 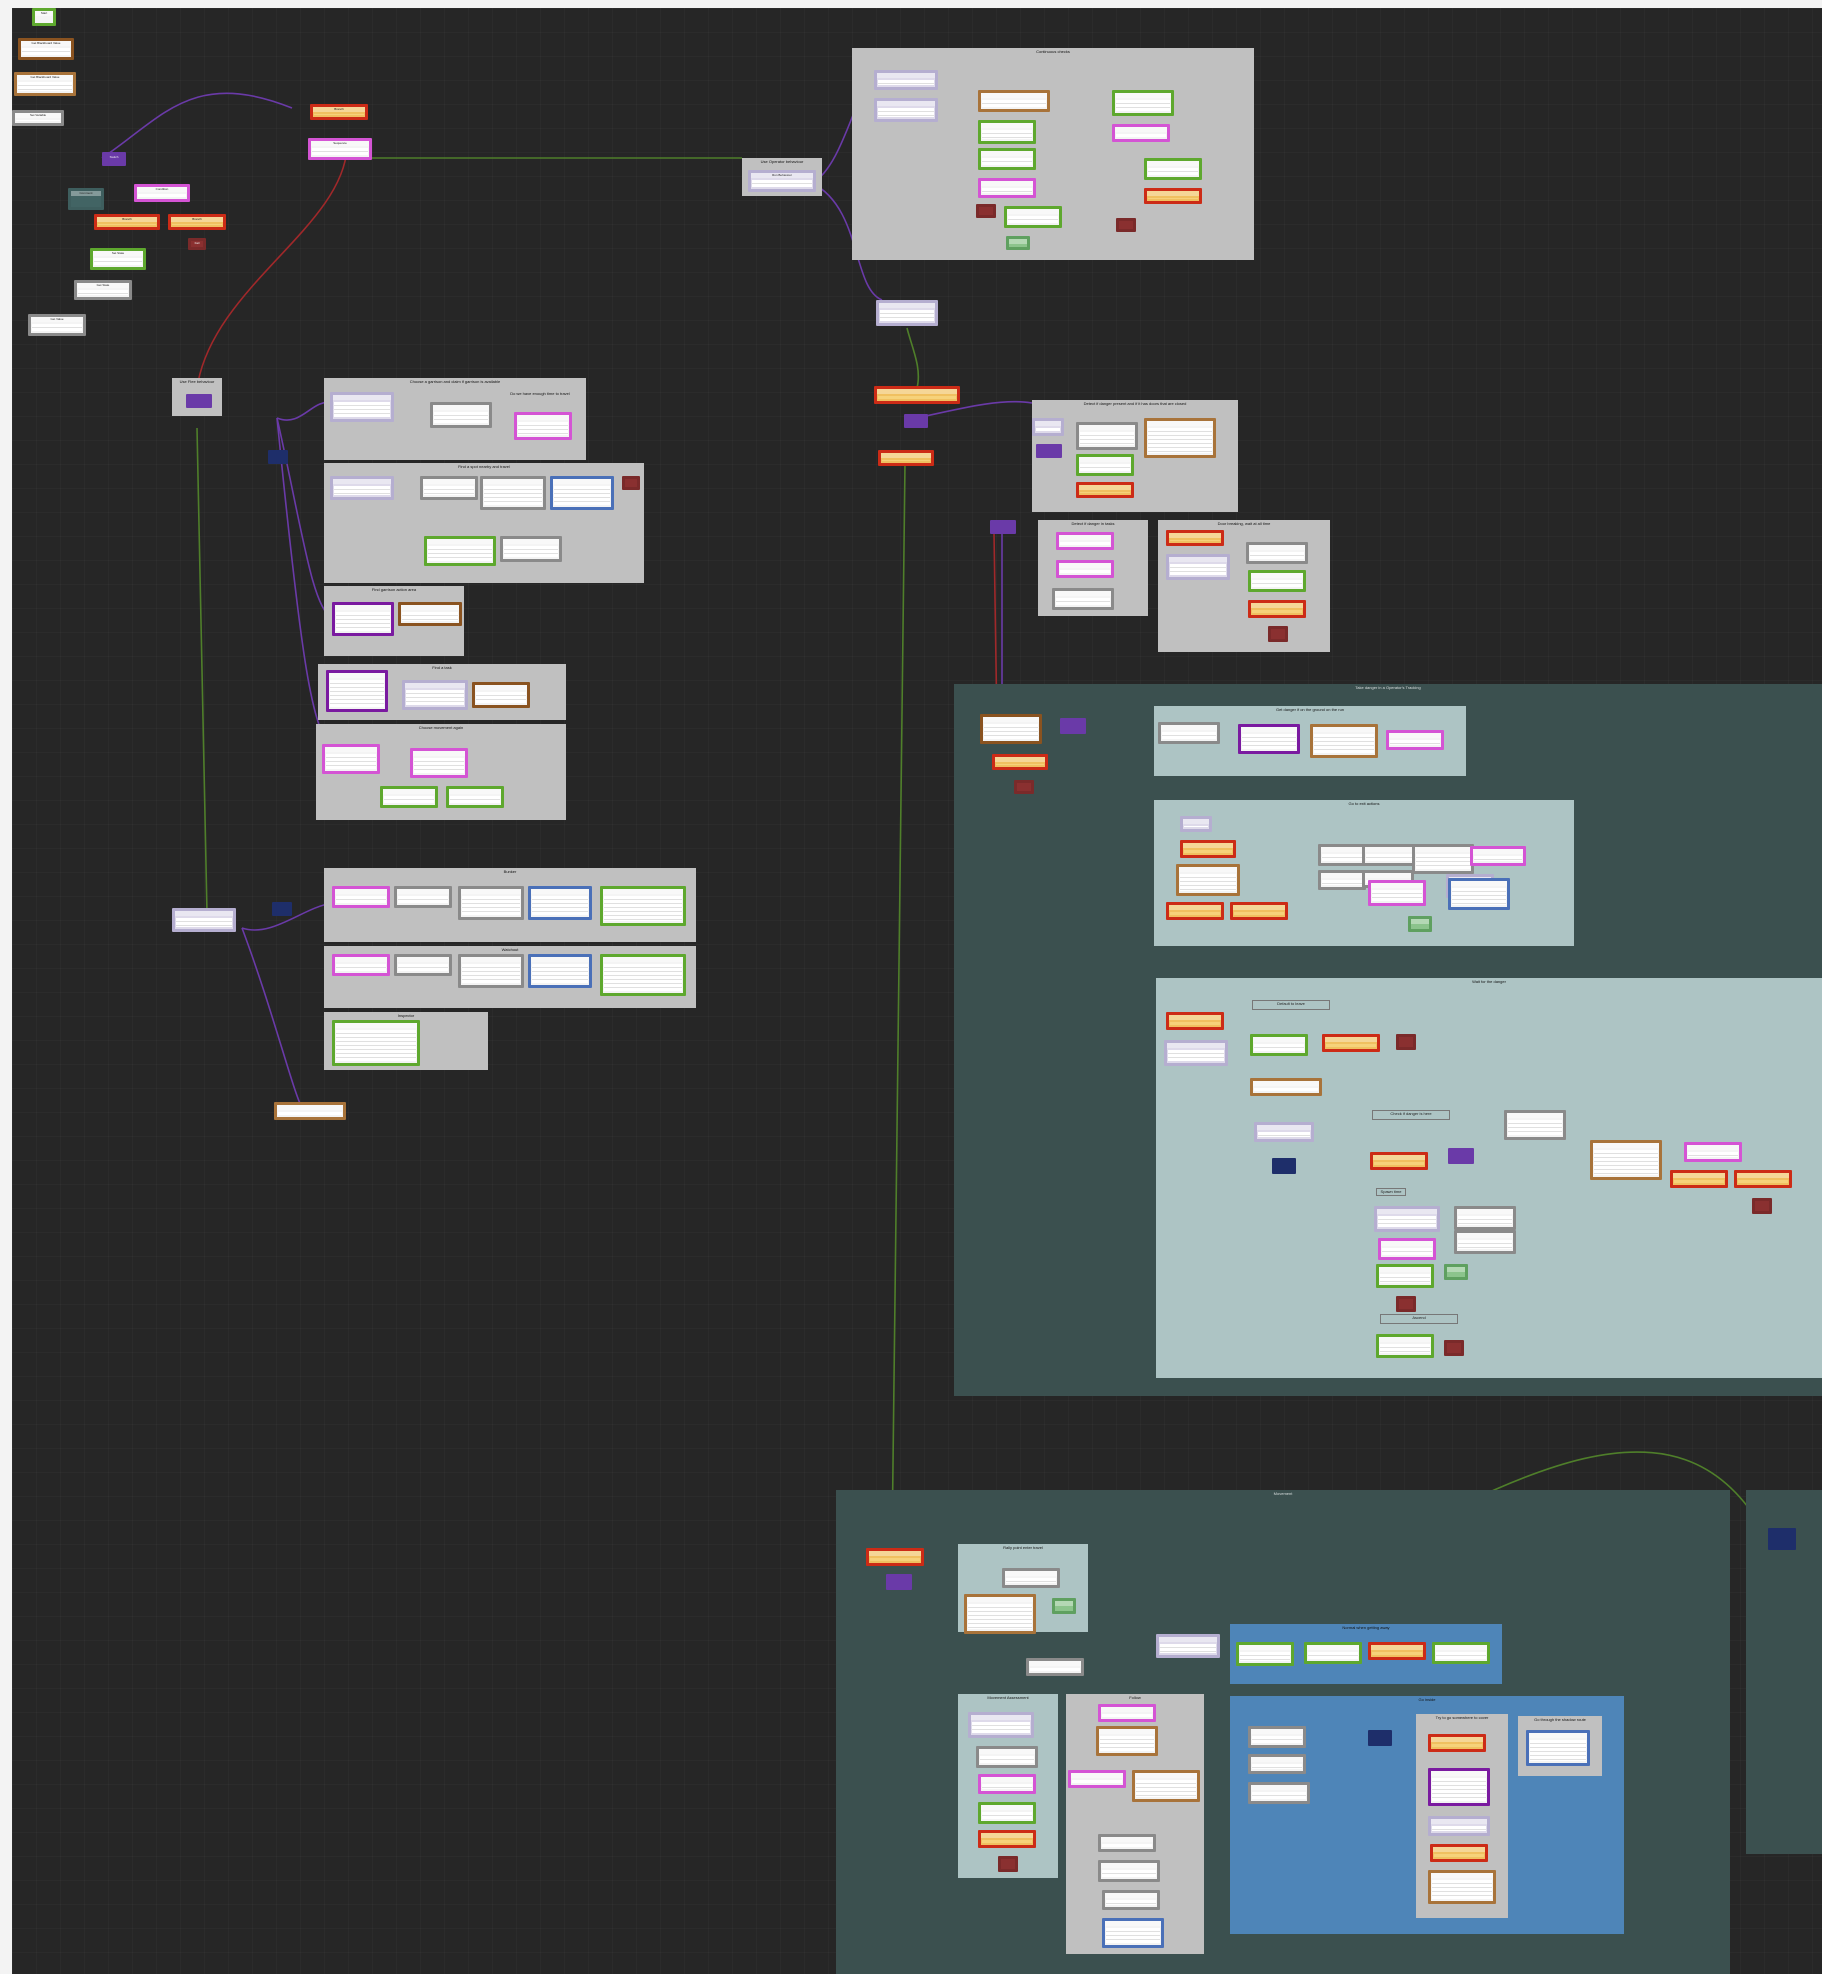 I want to click on node-comment: Comment, so click(x=86, y=199).